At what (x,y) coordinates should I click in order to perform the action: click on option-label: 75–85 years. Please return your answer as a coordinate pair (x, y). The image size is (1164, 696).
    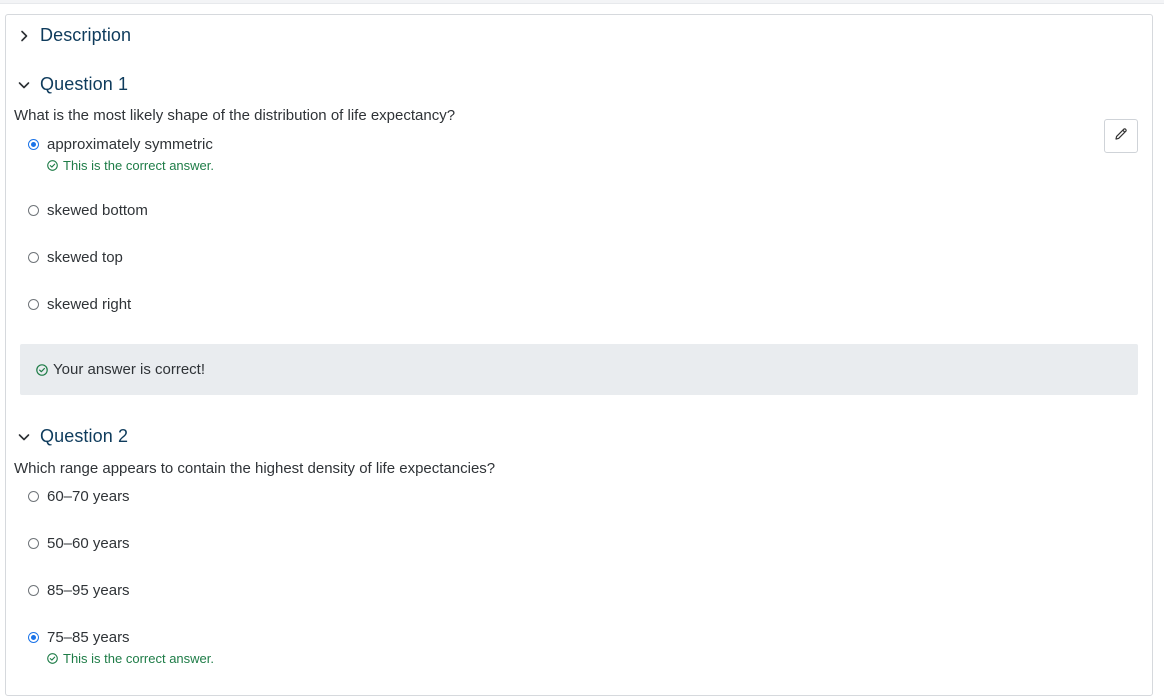
    Looking at the image, I should click on (88, 637).